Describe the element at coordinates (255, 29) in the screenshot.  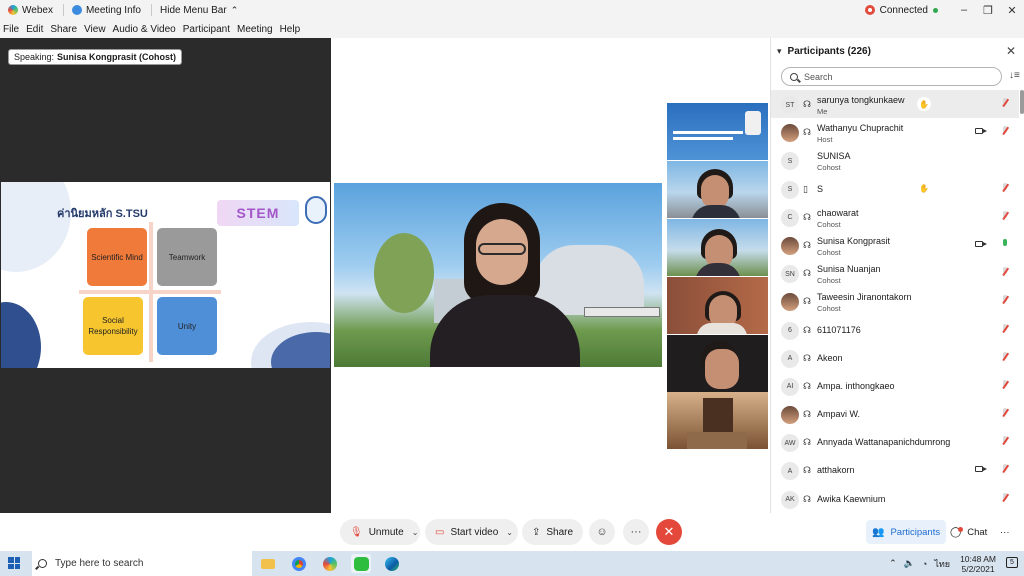
I see `menu-meeting: Meeting` at that location.